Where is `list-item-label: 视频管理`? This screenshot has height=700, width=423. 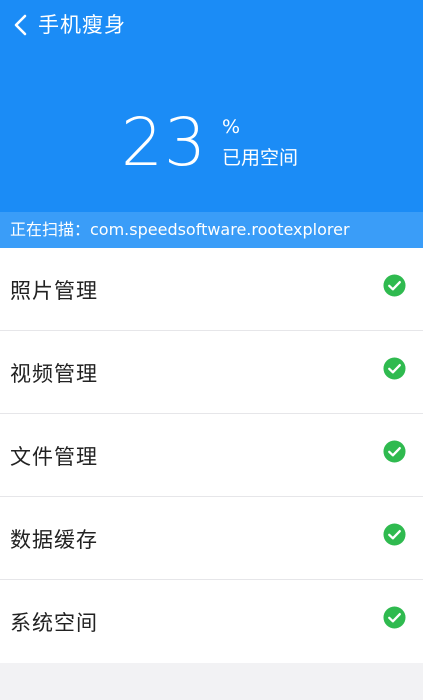
list-item-label: 视频管理 is located at coordinates (54, 374).